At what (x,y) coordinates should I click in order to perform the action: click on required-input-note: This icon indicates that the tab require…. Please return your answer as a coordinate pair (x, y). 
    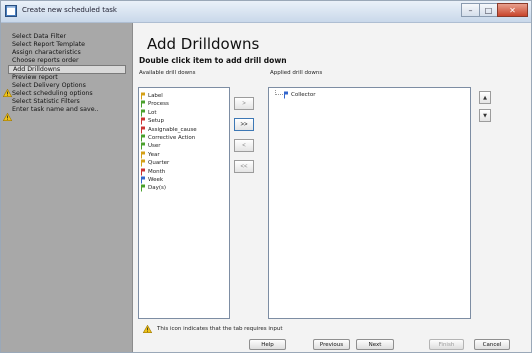
    Looking at the image, I should click on (213, 329).